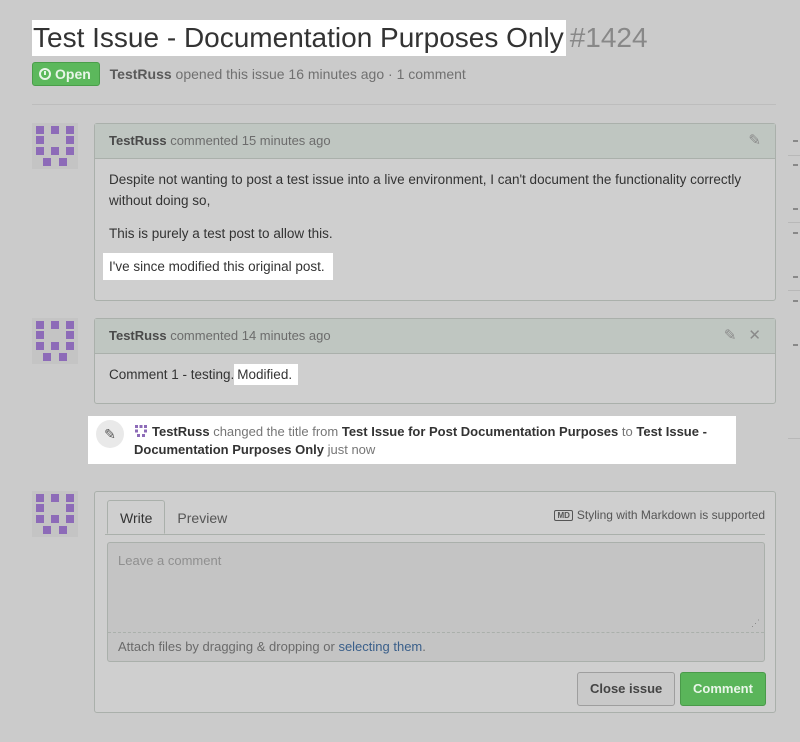  Describe the element at coordinates (45, 74) in the screenshot. I see `issue-opened-icon` at that location.